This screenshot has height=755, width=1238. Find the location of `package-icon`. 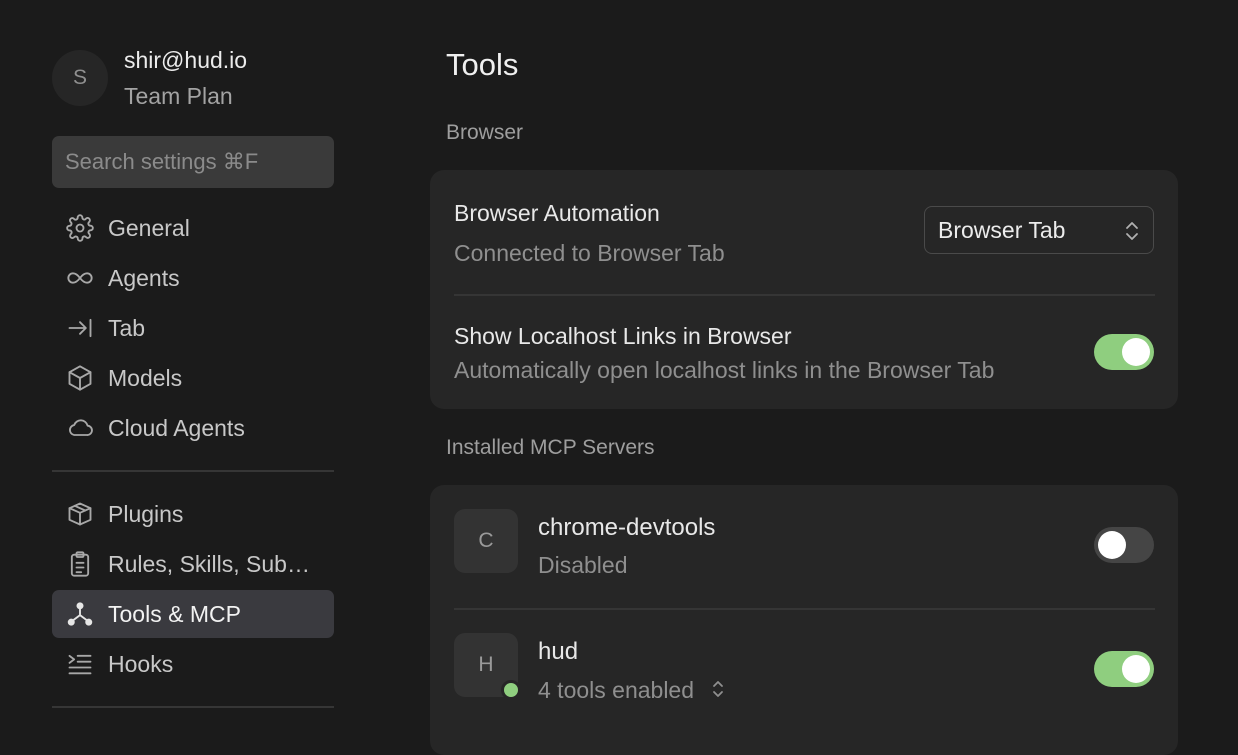

package-icon is located at coordinates (80, 514).